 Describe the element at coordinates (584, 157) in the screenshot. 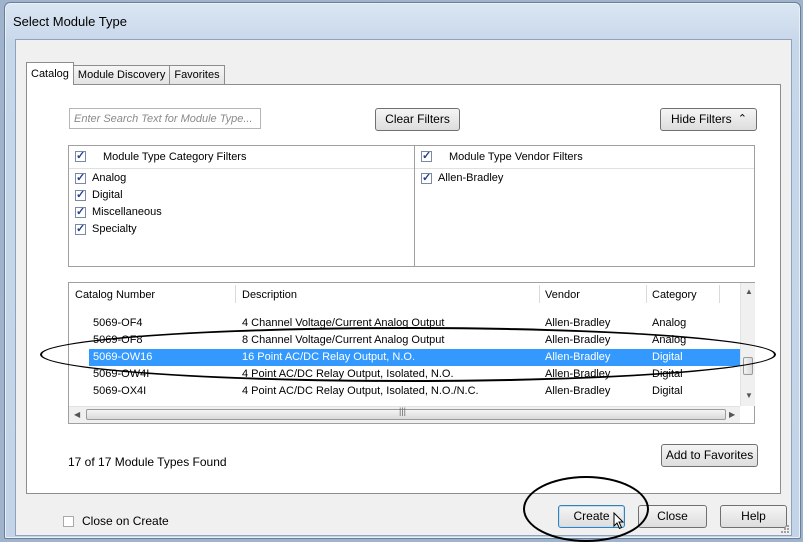

I see `vendor-filter-header: ✓ Module Type Vendor Filters` at that location.